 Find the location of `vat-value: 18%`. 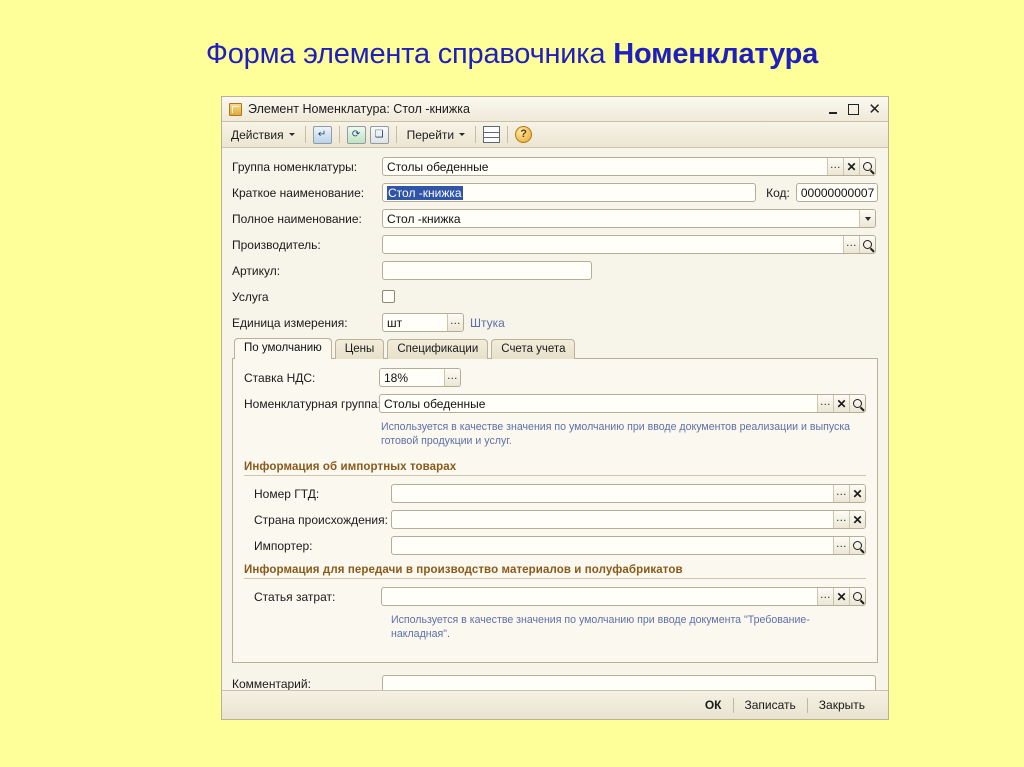

vat-value: 18% is located at coordinates (396, 377).